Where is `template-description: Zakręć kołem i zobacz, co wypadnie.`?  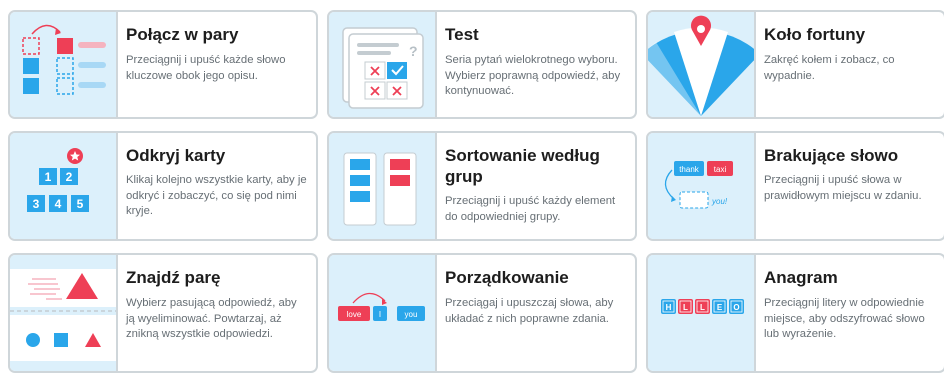
template-description: Zakręć kołem i zobacz, co wypadnie. is located at coordinates (829, 68).